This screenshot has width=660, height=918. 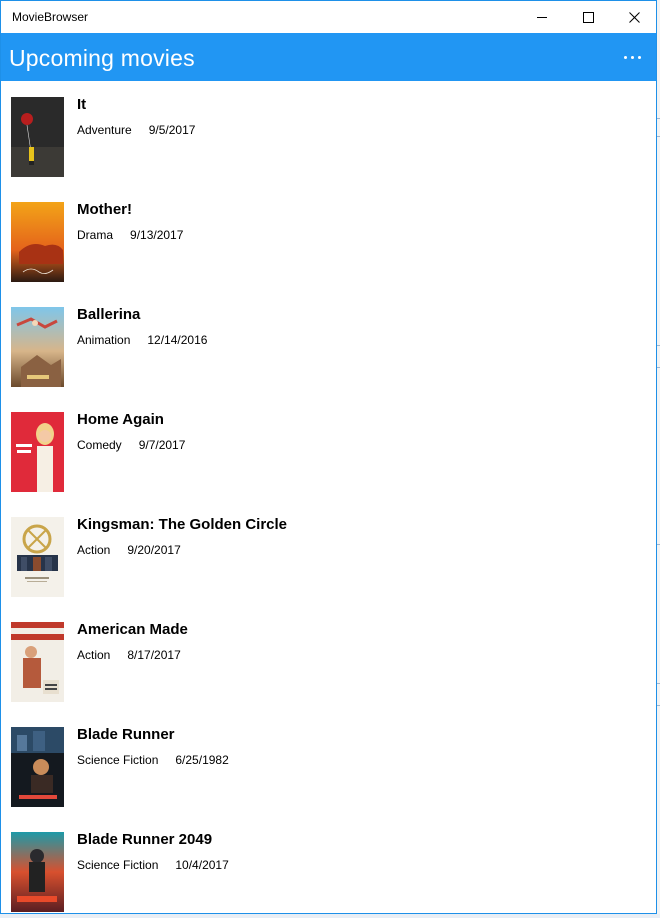 What do you see at coordinates (330, 916) in the screenshot?
I see `taskbar-edge` at bounding box center [330, 916].